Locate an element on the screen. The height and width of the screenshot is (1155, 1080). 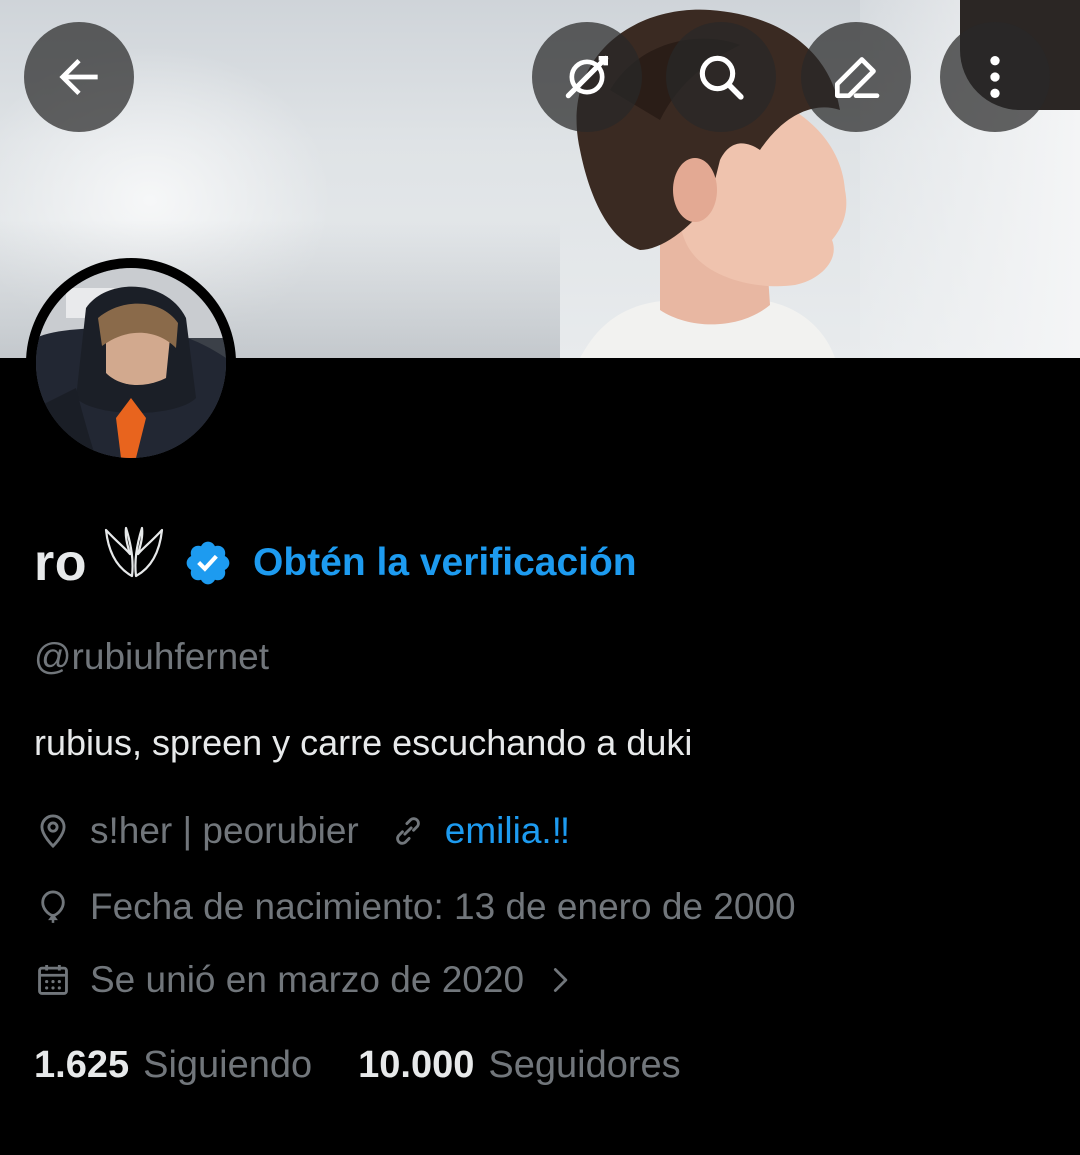
followers-link: 10.000 Seguidores is located at coordinates (519, 1065).